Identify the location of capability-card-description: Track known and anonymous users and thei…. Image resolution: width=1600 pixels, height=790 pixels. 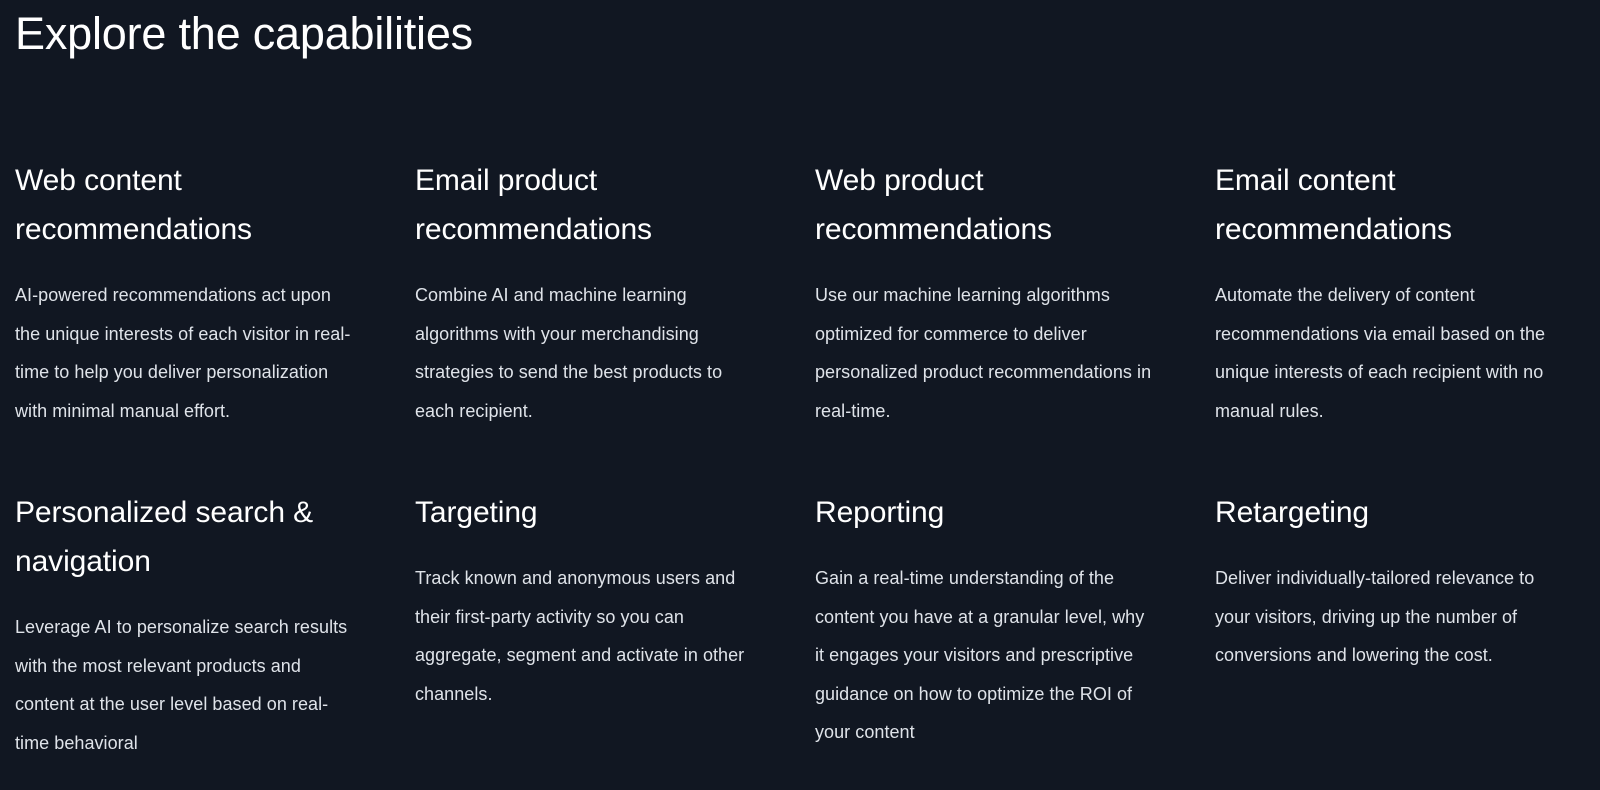
(580, 636).